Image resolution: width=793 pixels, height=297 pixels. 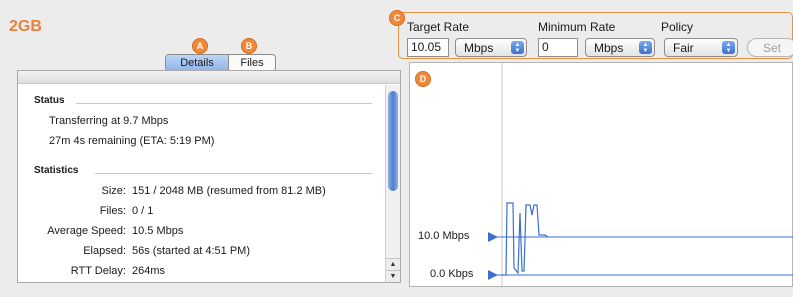 What do you see at coordinates (252, 63) in the screenshot?
I see `tab-files: Files` at bounding box center [252, 63].